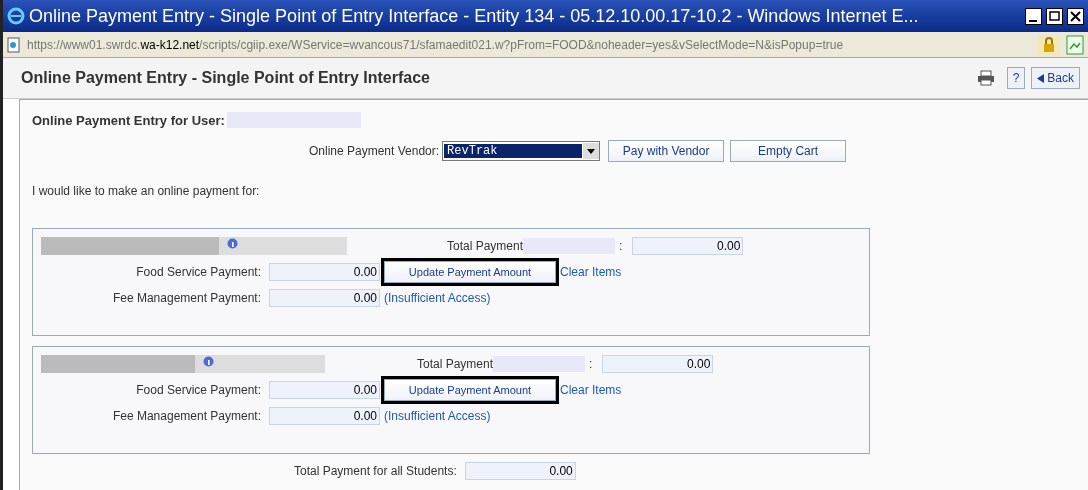 The height and width of the screenshot is (490, 1088). What do you see at coordinates (591, 151) in the screenshot?
I see `dropdown-caret-icon` at bounding box center [591, 151].